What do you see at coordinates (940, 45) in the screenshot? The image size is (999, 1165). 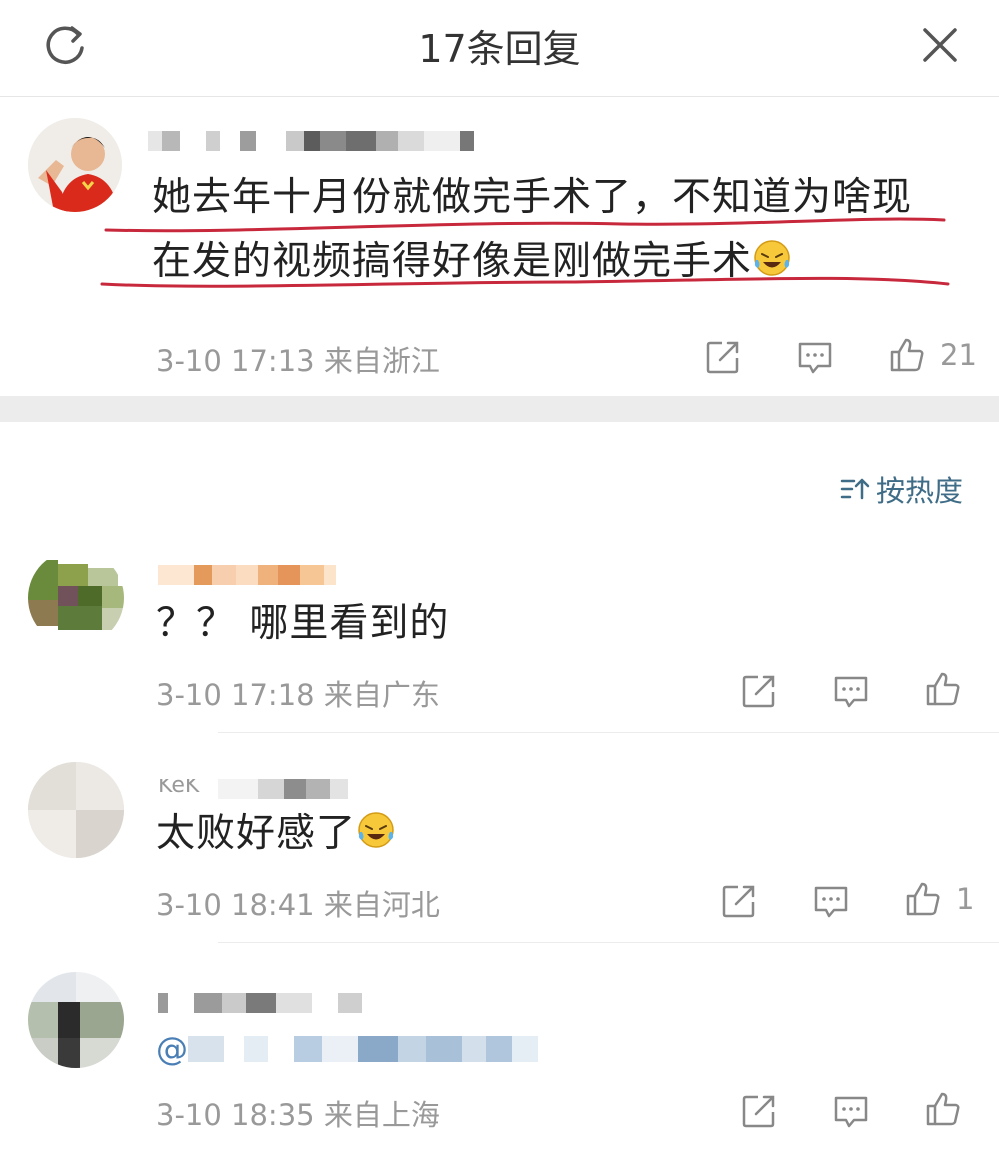 I see `close-icon` at bounding box center [940, 45].